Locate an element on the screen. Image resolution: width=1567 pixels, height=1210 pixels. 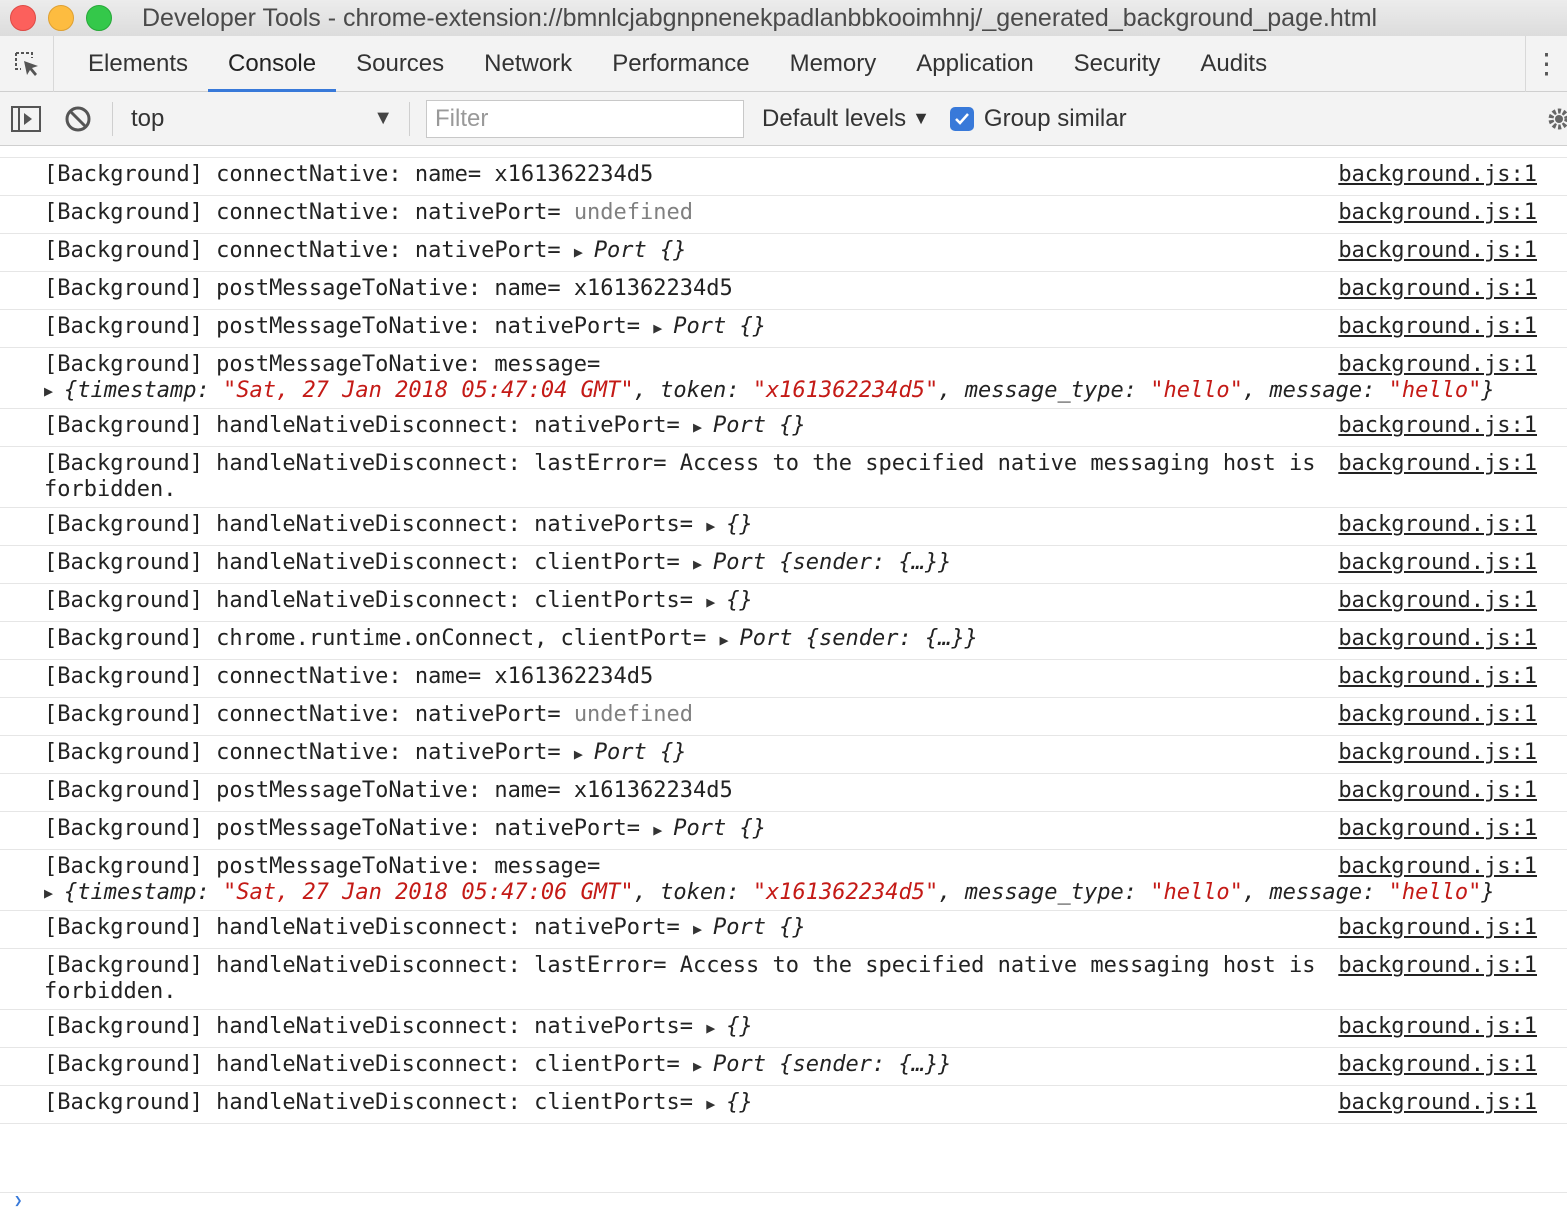
tab-performance: Performance is located at coordinates (680, 64).